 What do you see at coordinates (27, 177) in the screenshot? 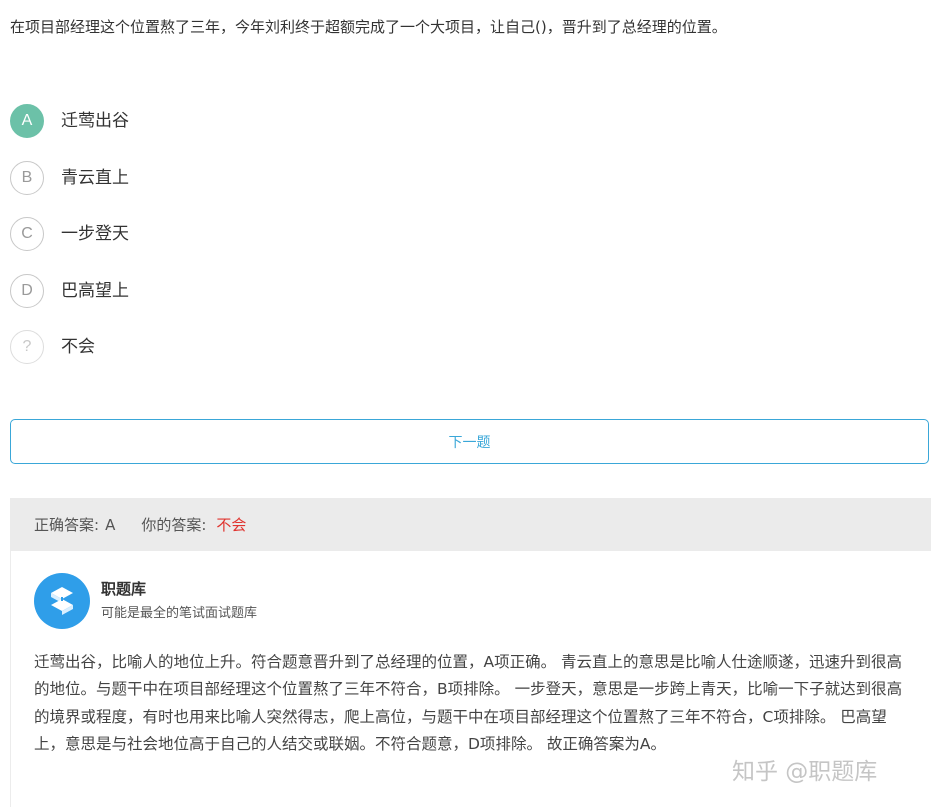
I see `option-b-badge: B` at bounding box center [27, 177].